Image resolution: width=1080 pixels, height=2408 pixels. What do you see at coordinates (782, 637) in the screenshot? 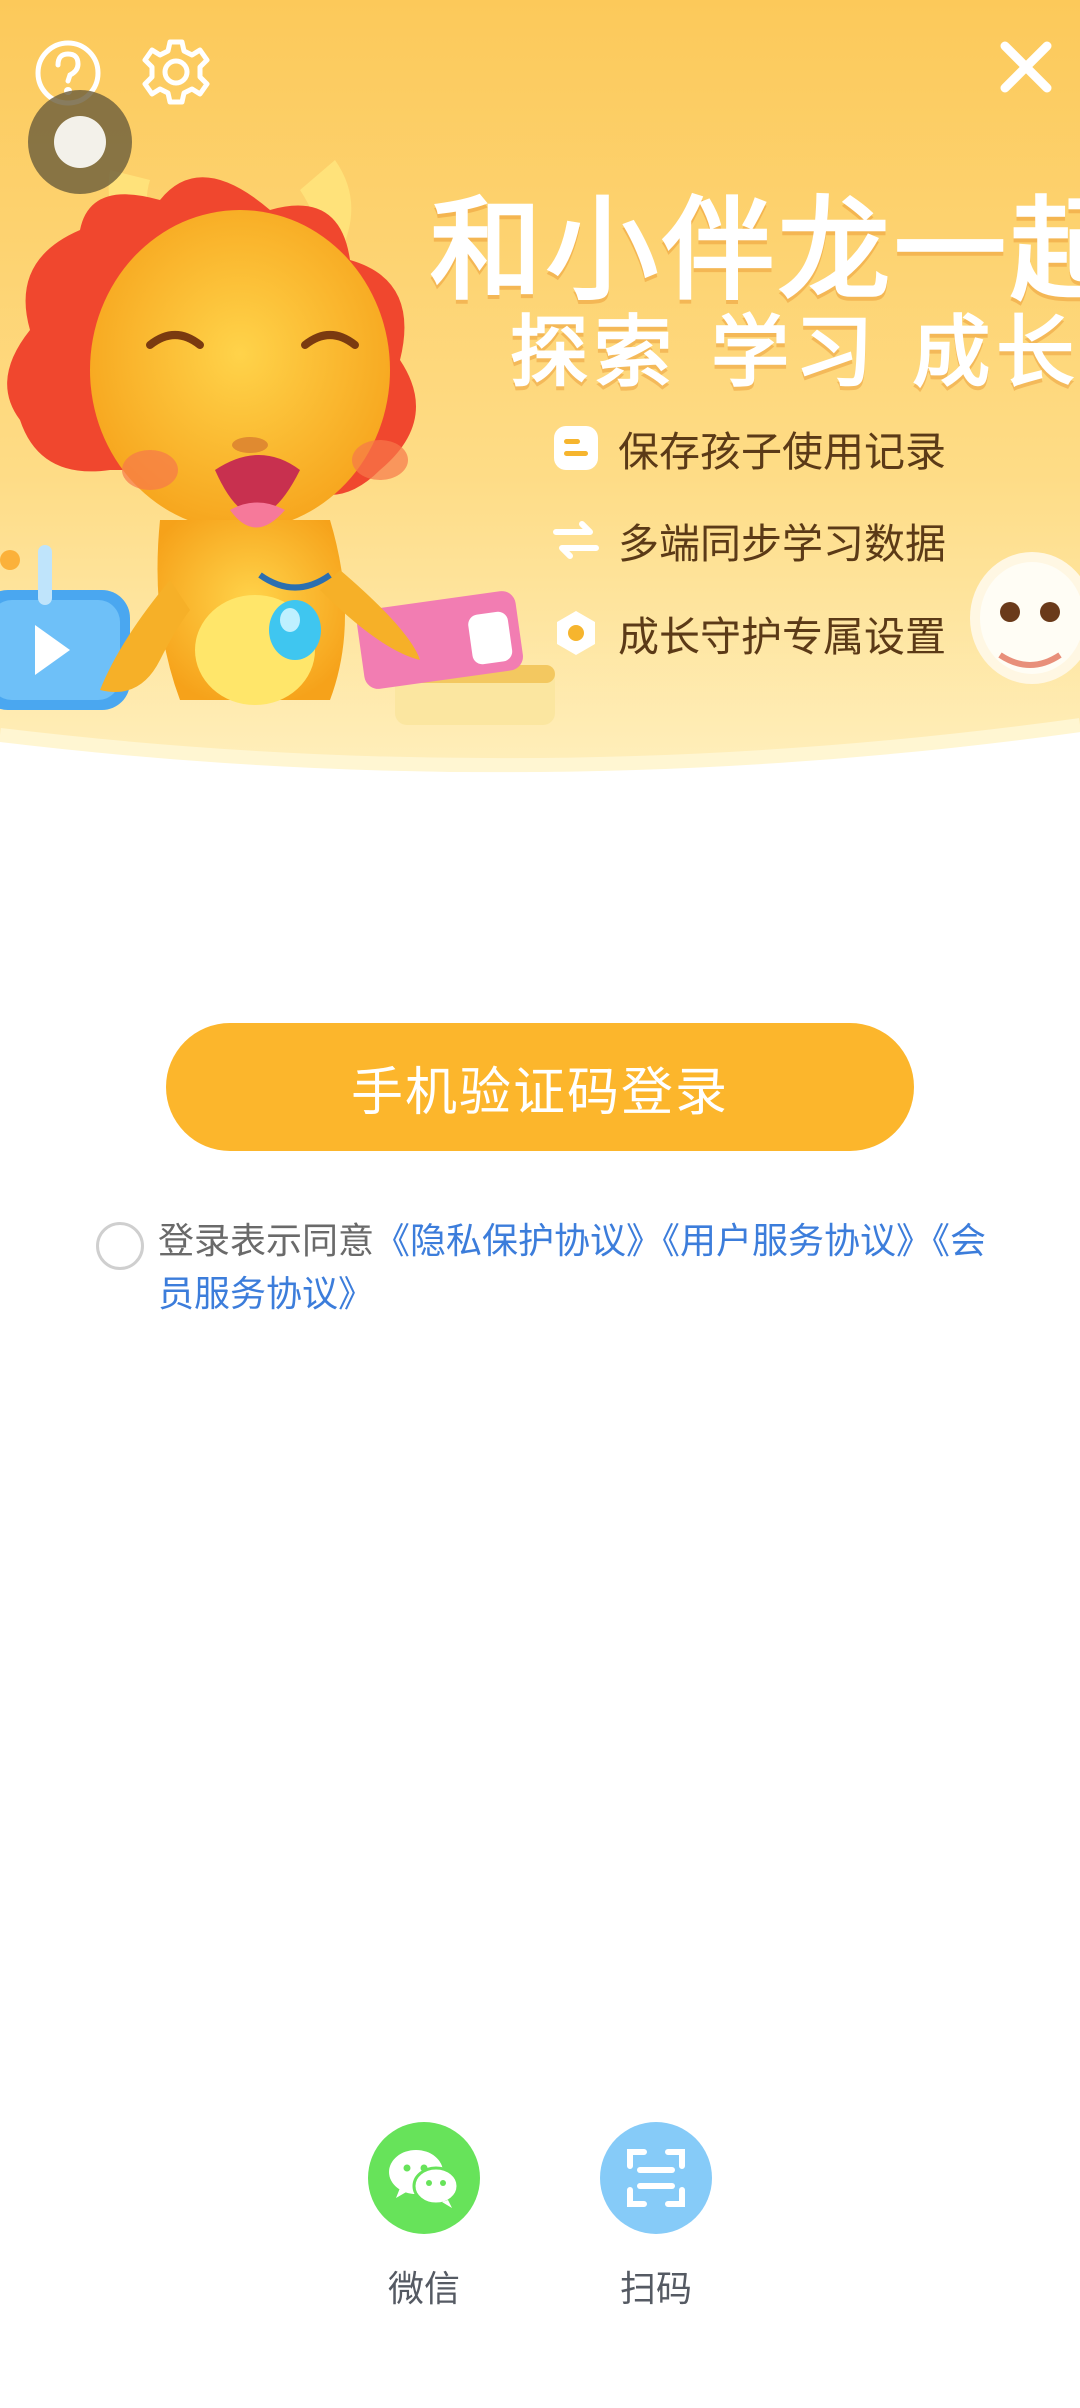
I see `feature-label: 成长守护专属设置` at bounding box center [782, 637].